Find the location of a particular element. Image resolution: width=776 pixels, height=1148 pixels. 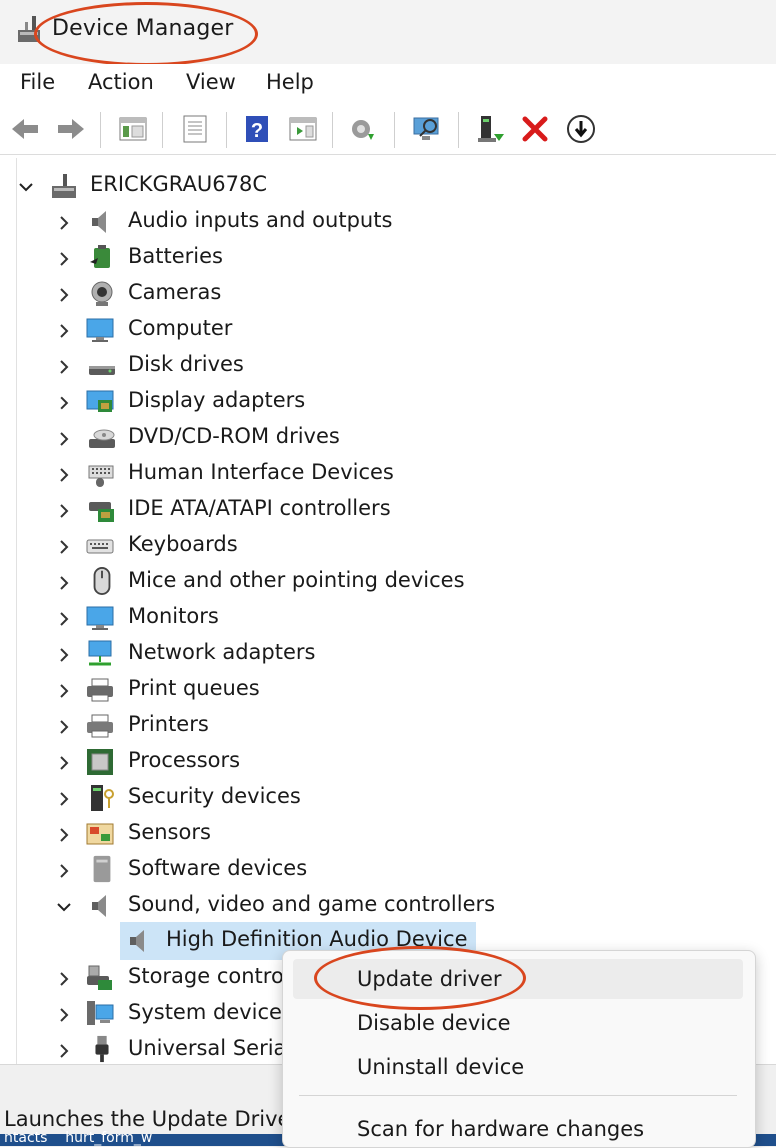

tree-item-software-devices: Software devices is located at coordinates (250, 871).